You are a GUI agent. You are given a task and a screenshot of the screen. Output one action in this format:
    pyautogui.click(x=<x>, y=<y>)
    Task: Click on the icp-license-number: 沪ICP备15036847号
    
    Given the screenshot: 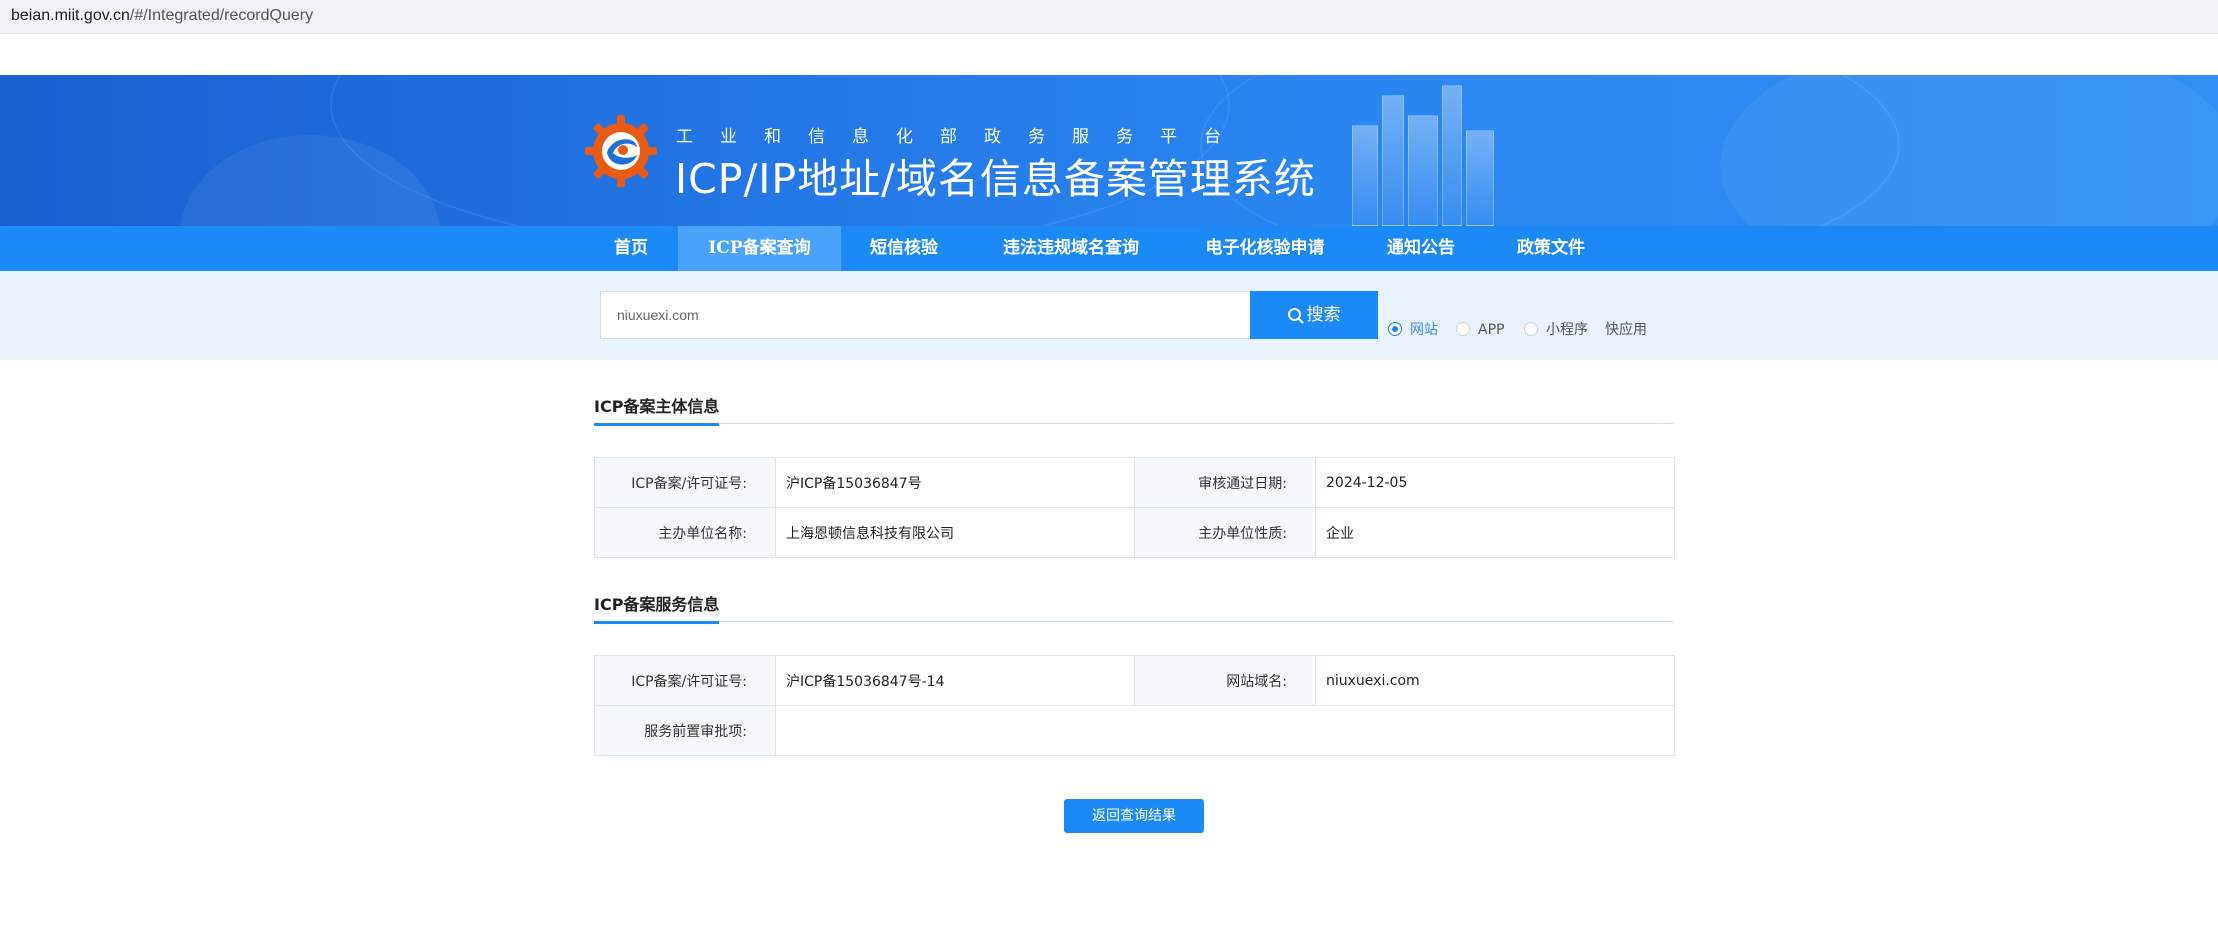 What is the action you would take?
    pyautogui.click(x=955, y=482)
    